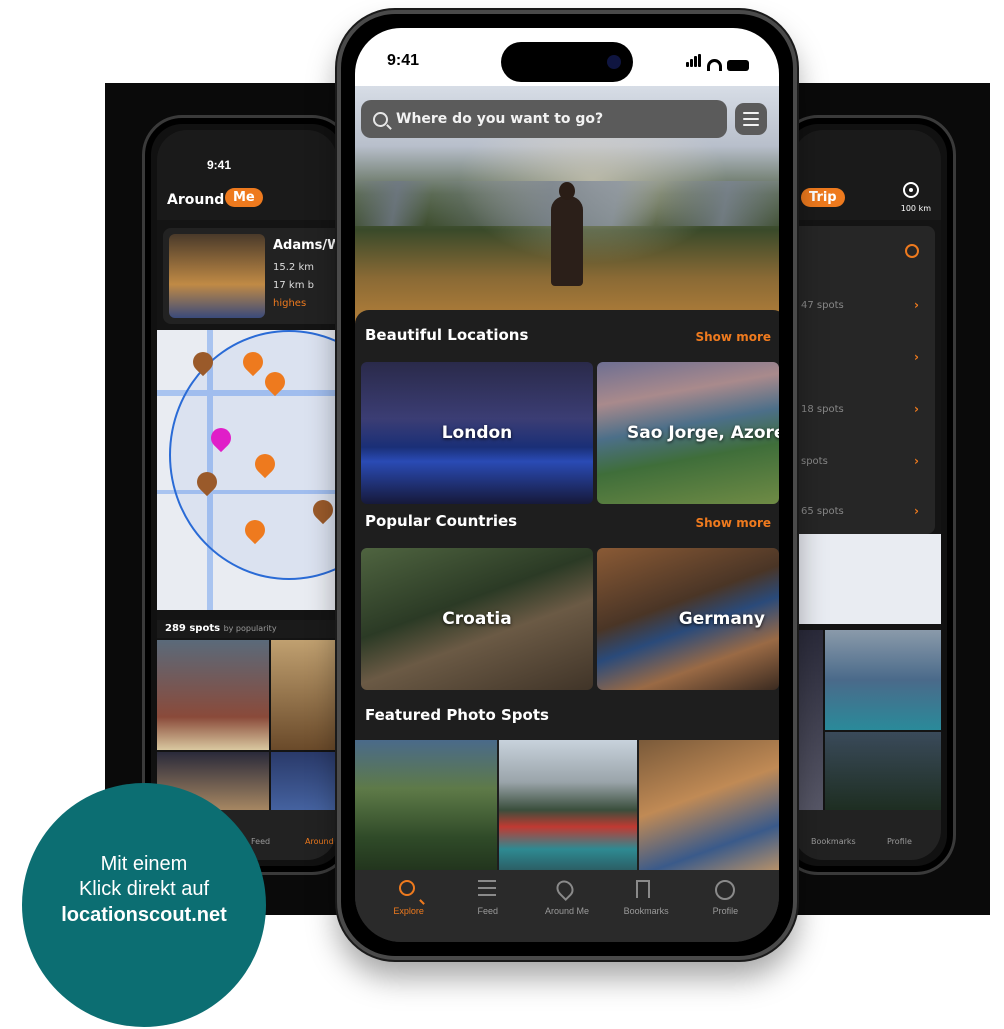 This screenshot has height=1029, width=1004. Describe the element at coordinates (567, 62) in the screenshot. I see `dynamic-island` at that location.